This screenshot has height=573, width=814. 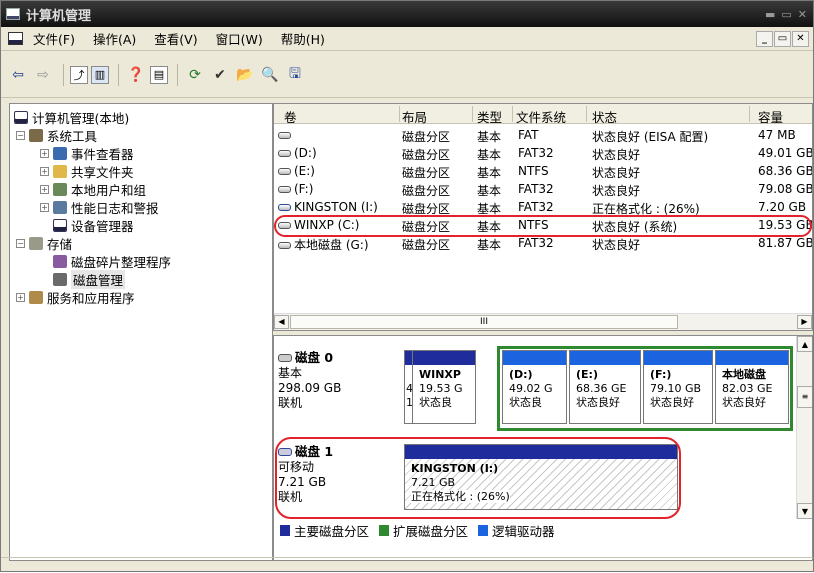 What do you see at coordinates (336, 207) in the screenshot?
I see `volume-name: KINGSTON (I:)` at bounding box center [336, 207].